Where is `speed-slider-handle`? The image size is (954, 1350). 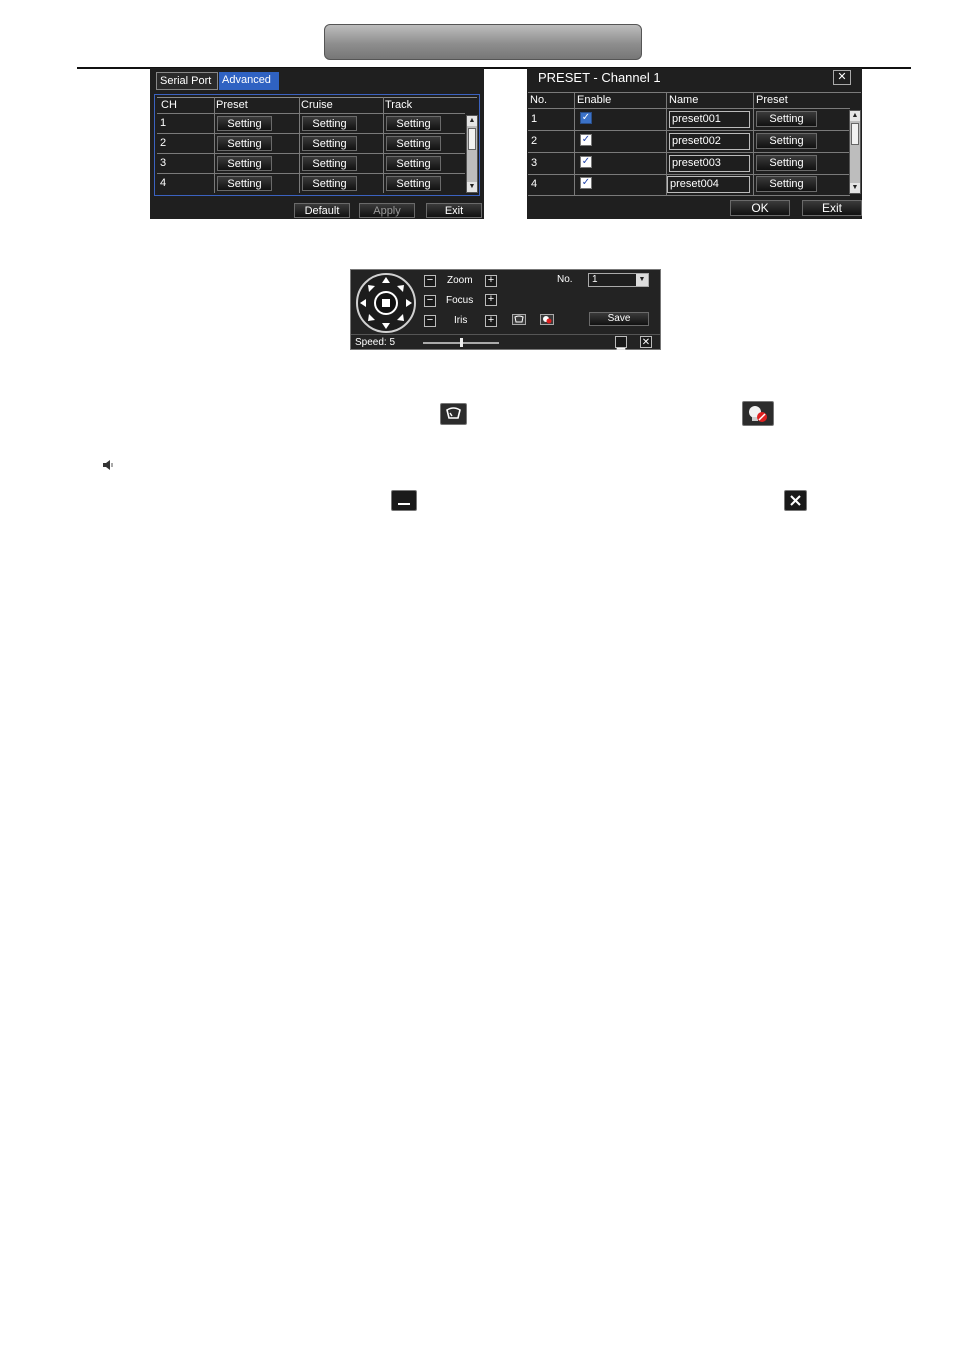 speed-slider-handle is located at coordinates (461, 342).